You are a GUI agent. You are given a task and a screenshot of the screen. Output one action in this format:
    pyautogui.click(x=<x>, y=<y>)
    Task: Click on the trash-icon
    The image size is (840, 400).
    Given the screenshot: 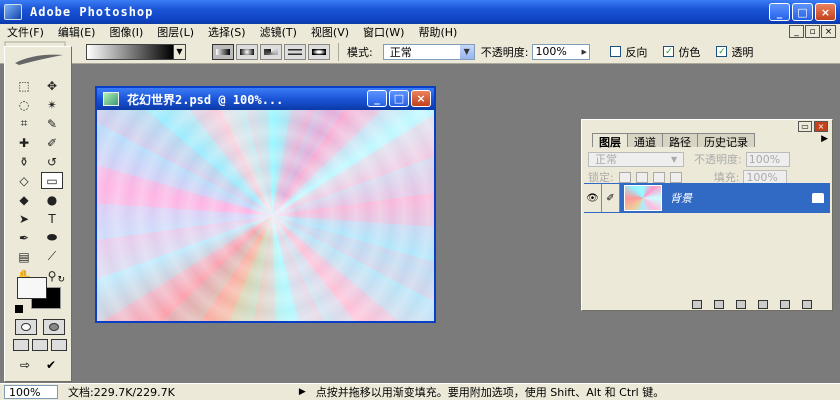 What is the action you would take?
    pyautogui.click(x=807, y=304)
    